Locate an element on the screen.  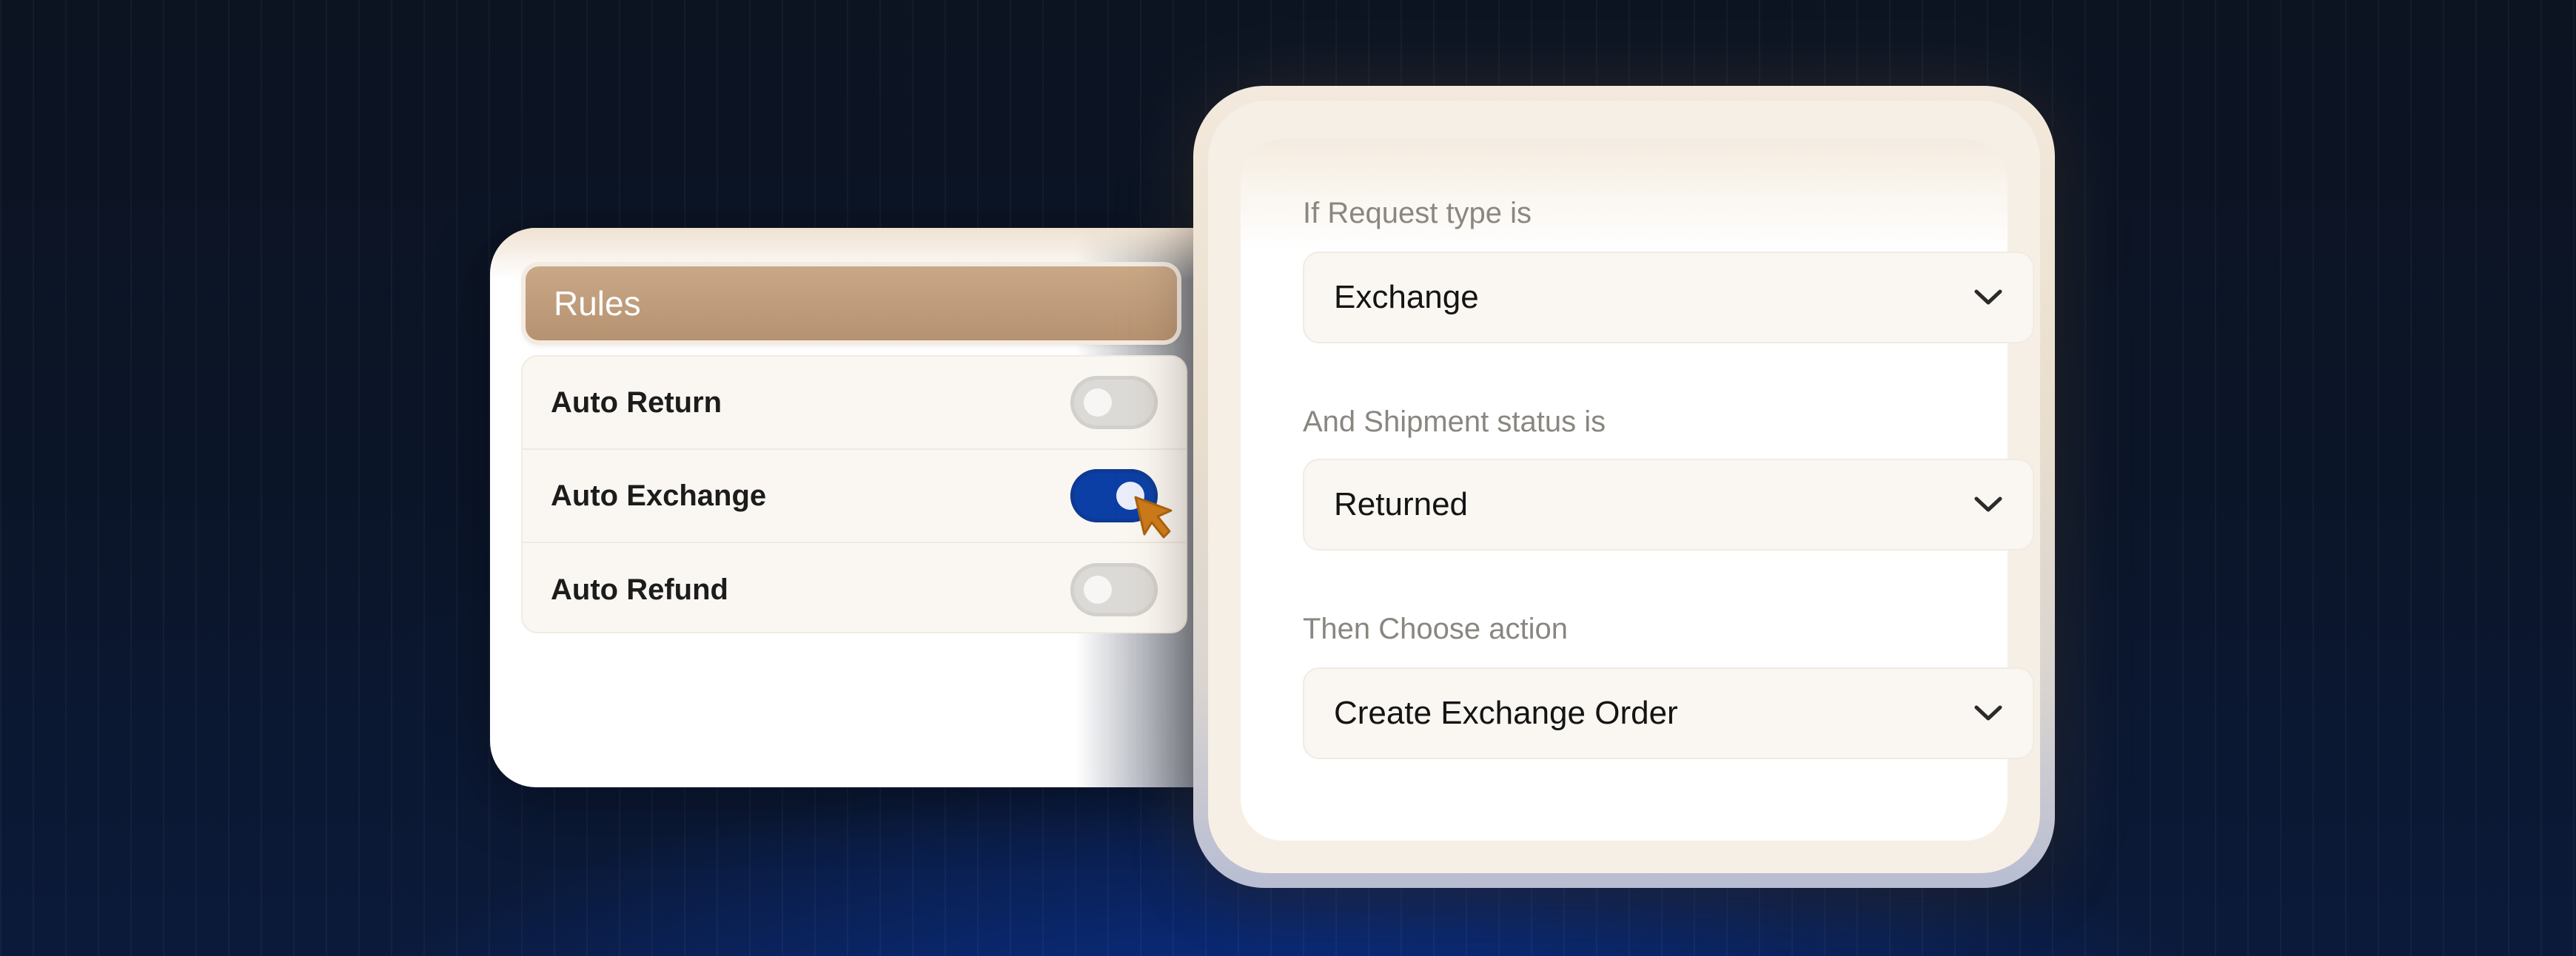
rule-label: Auto Exchange is located at coordinates (659, 496).